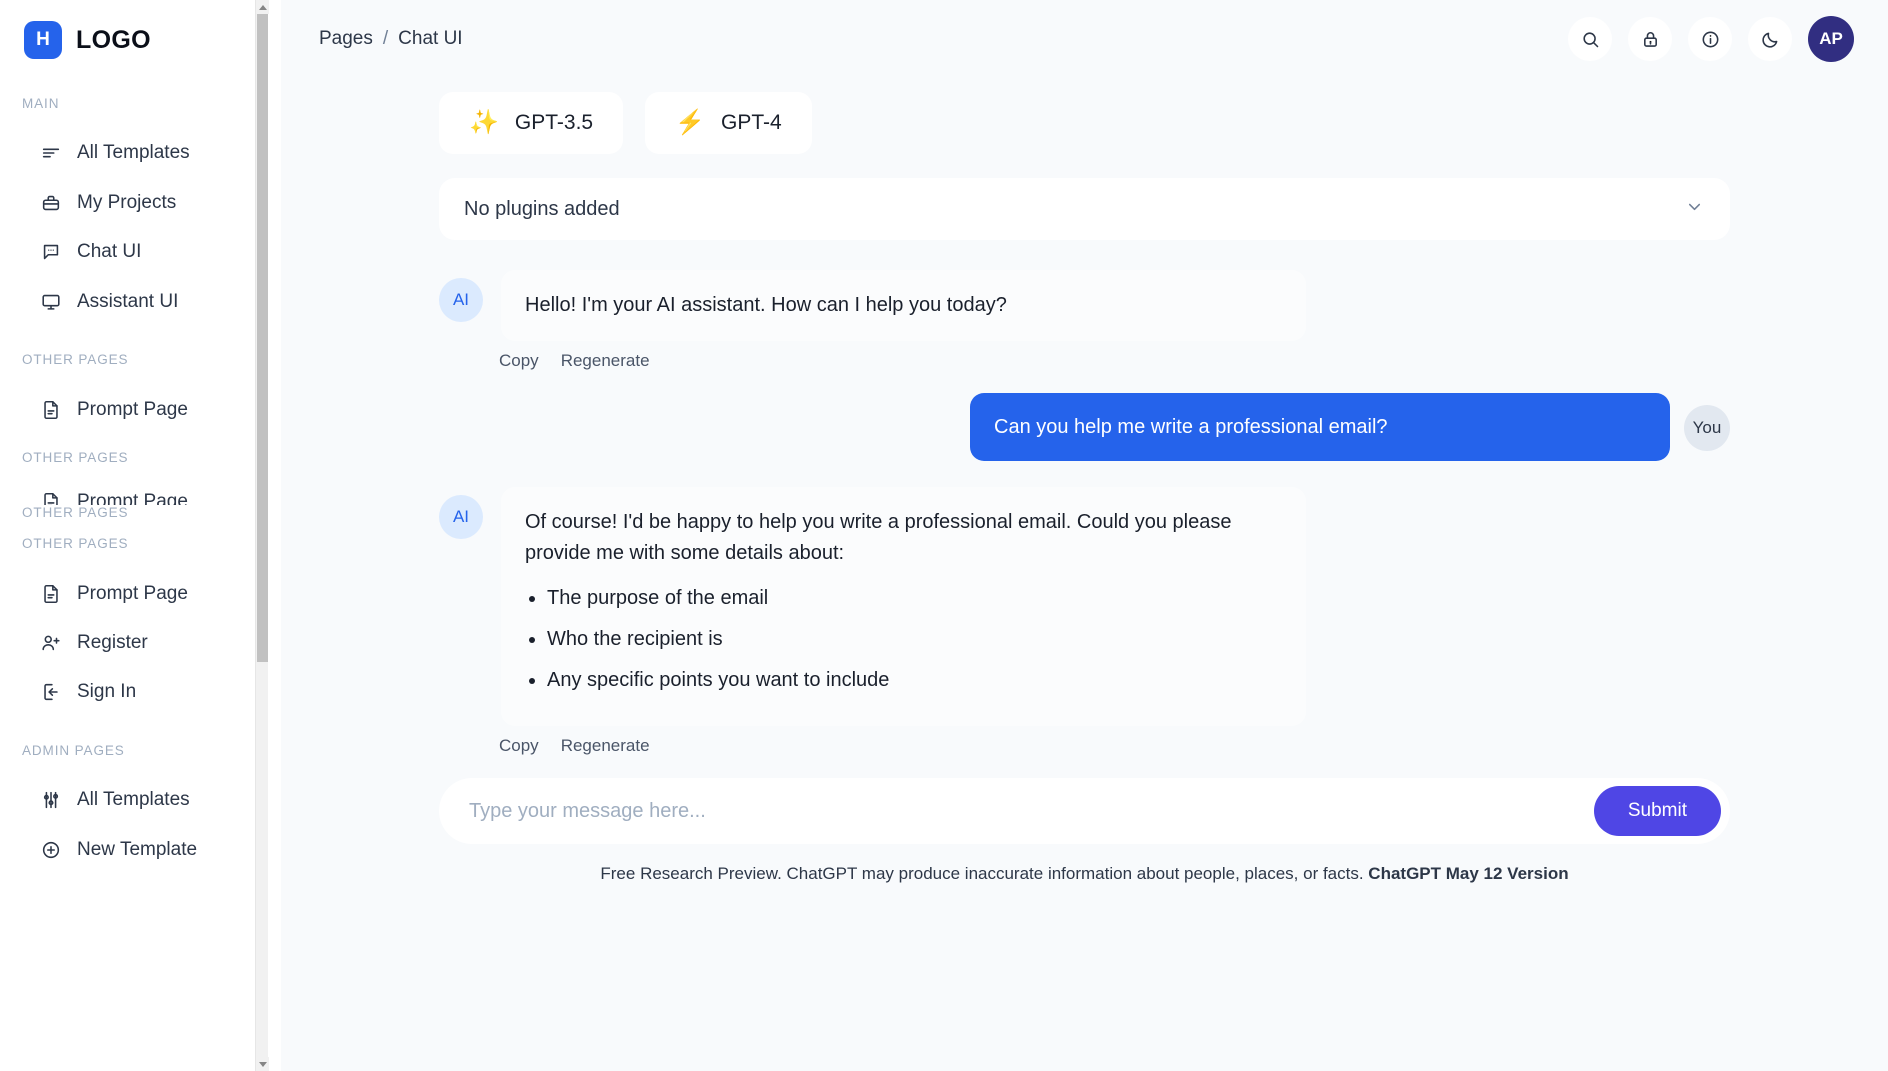  I want to click on sparkles-icon: ✨, so click(484, 122).